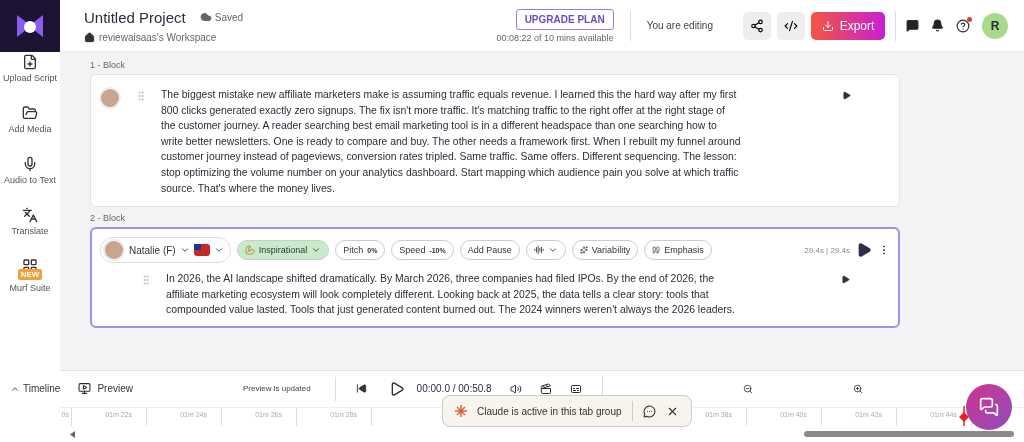  Describe the element at coordinates (89, 37) in the screenshot. I see `home-icon` at that location.